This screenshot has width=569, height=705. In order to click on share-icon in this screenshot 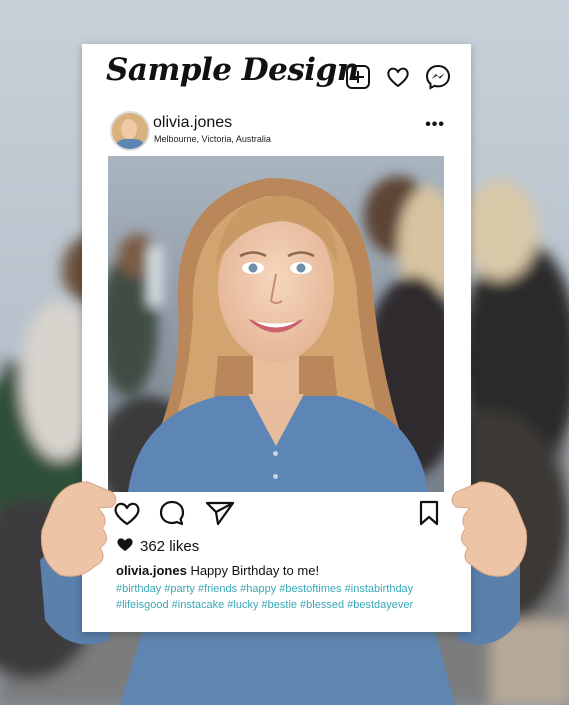, I will do `click(220, 515)`.